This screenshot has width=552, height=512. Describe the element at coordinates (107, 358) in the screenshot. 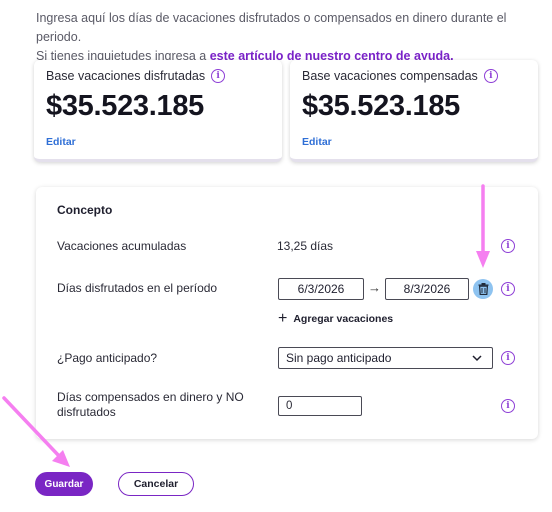

I see `advance-label: ¿Pago anticipado?` at that location.